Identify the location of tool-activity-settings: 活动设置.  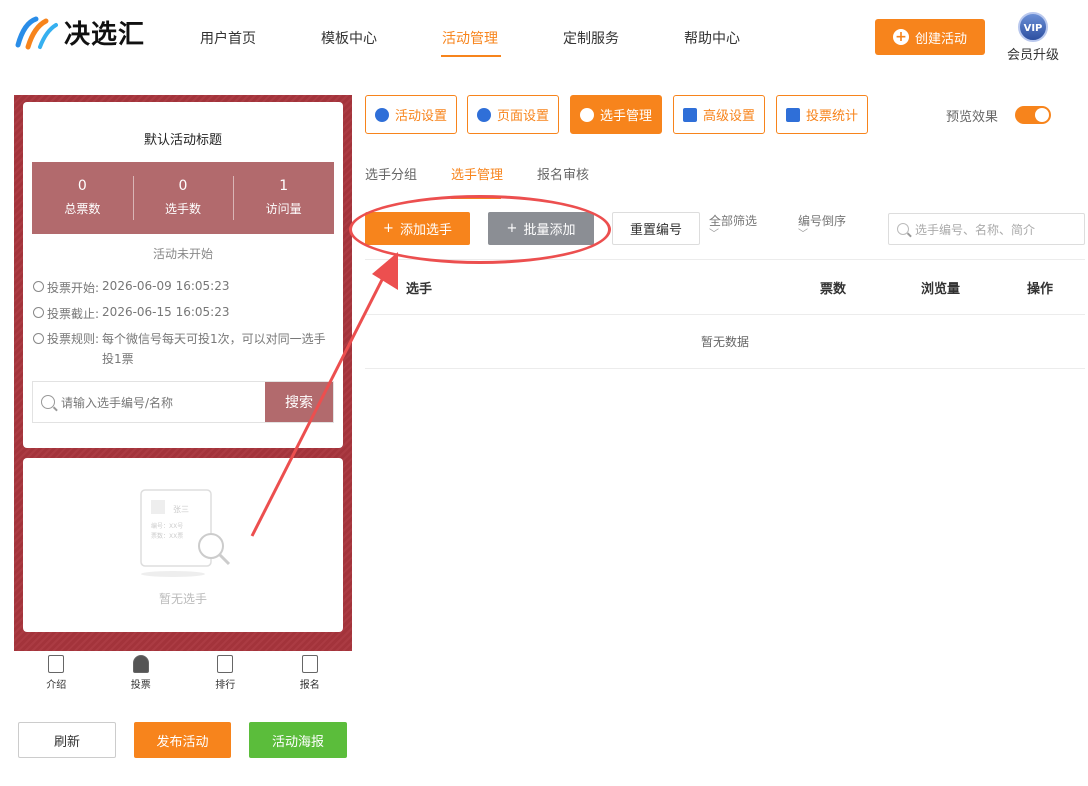
(411, 114).